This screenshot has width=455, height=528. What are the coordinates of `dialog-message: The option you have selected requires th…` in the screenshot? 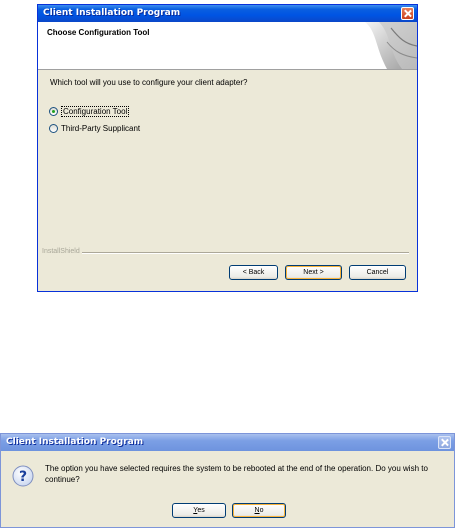 It's located at (236, 474).